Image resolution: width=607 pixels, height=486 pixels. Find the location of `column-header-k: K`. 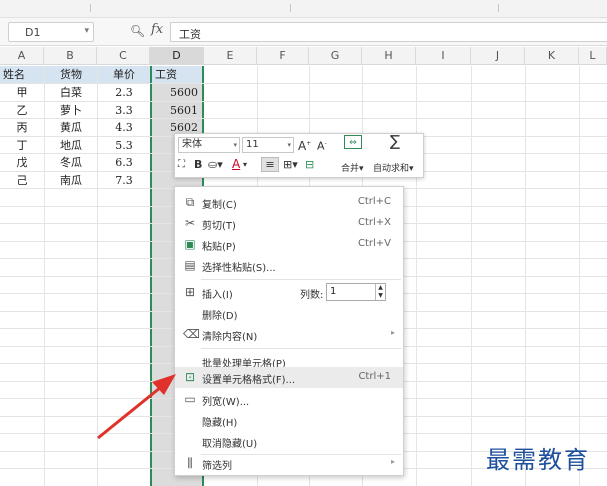

column-header-k: K is located at coordinates (552, 56).